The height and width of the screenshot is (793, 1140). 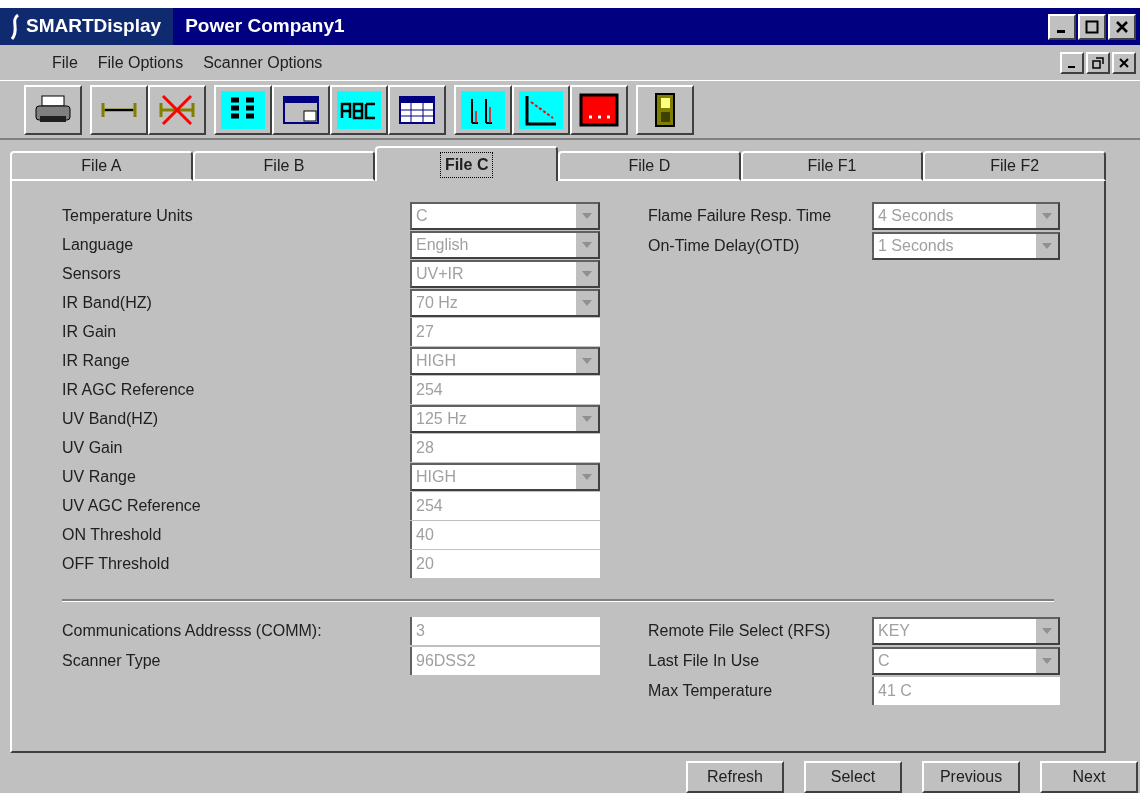 I want to click on tab: File C, so click(x=466, y=164).